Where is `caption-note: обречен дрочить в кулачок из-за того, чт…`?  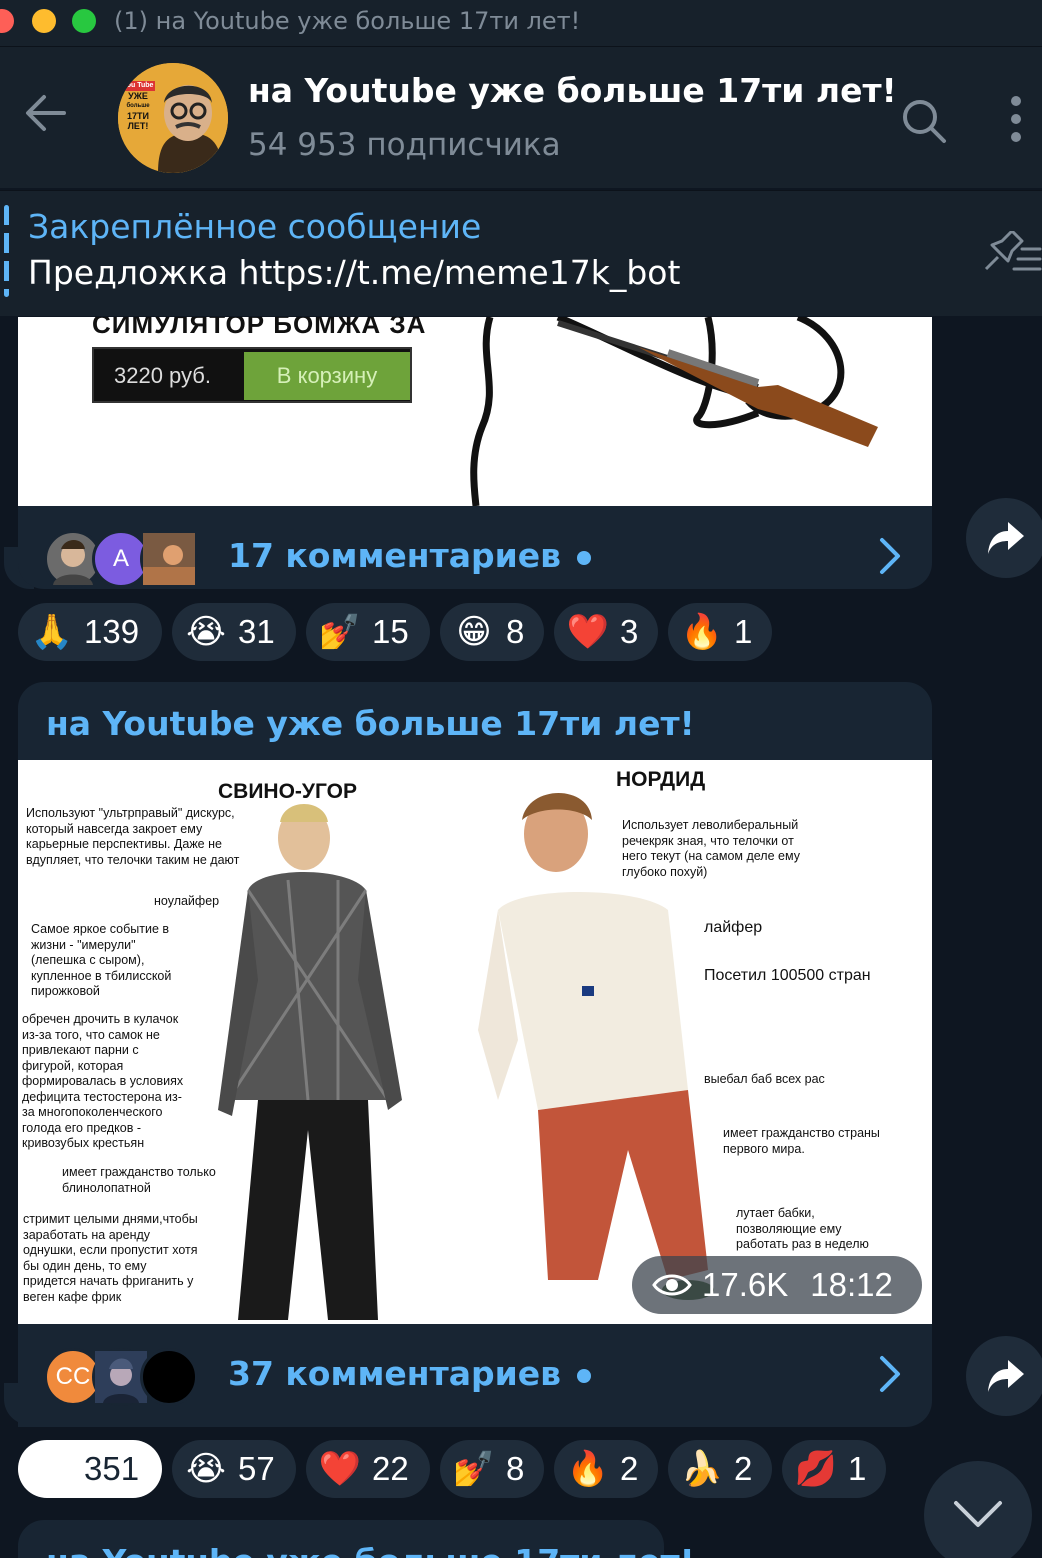
caption-note: обречен дрочить в кулачок из-за того, чт… is located at coordinates (103, 1081).